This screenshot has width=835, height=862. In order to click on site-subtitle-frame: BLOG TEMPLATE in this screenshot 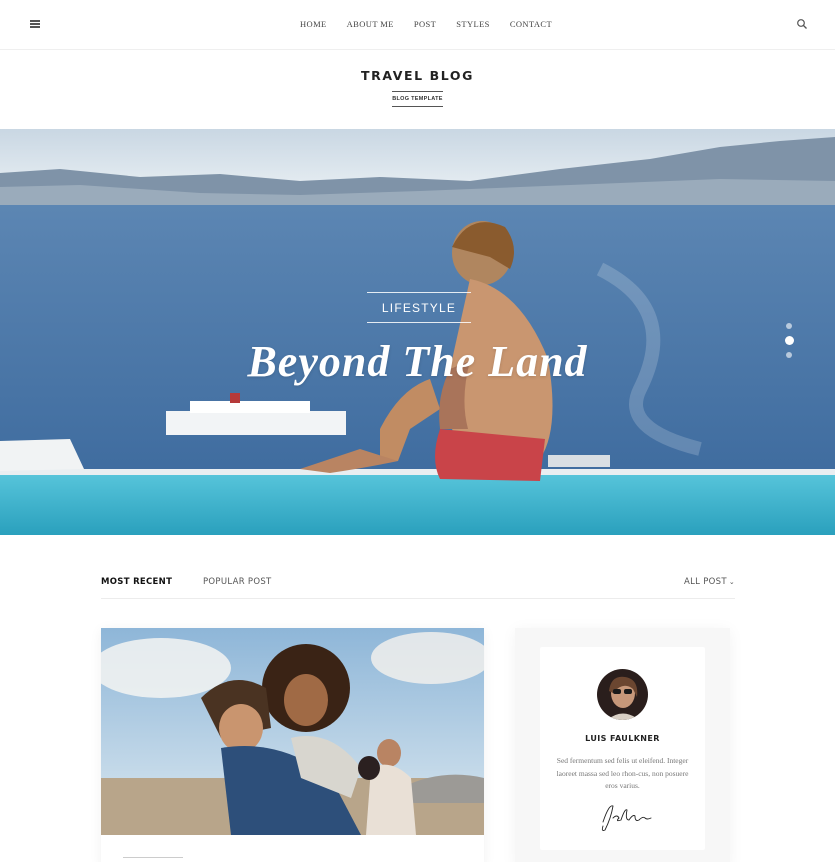, I will do `click(417, 99)`.